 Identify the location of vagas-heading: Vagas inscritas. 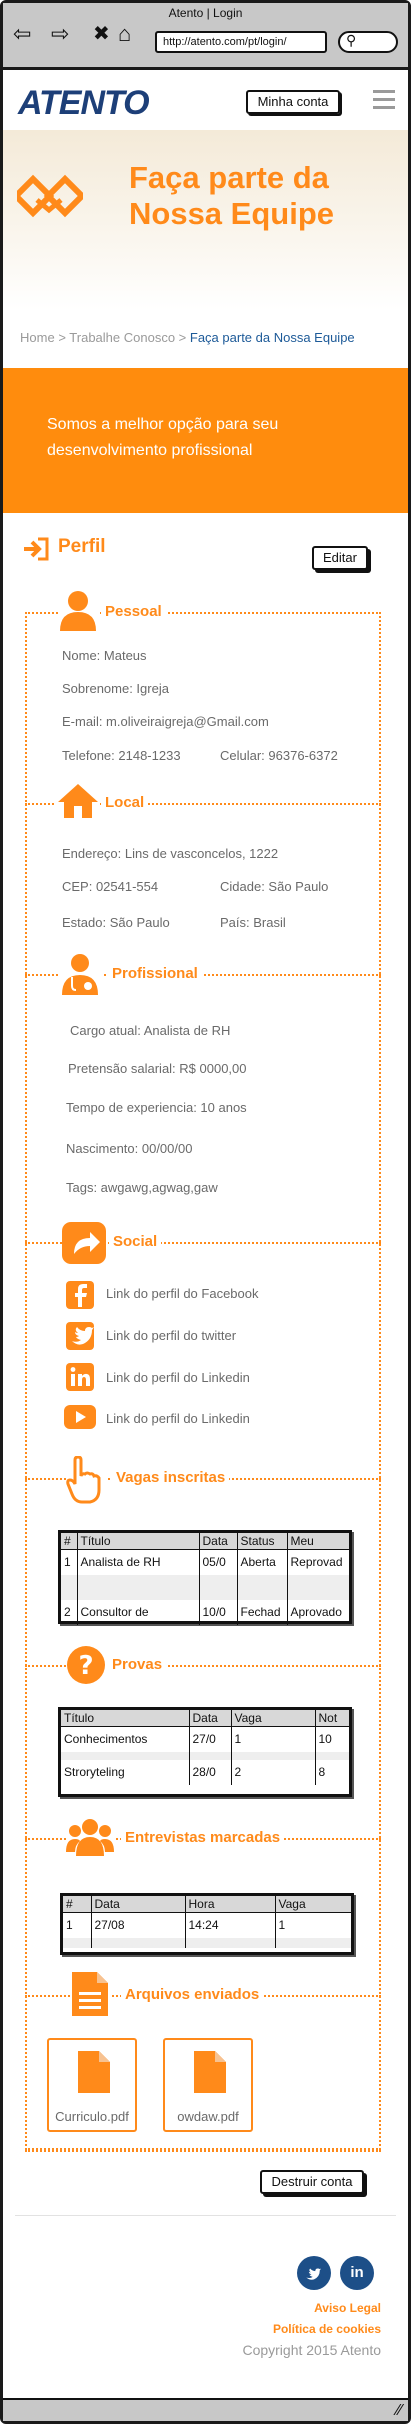
(171, 1477).